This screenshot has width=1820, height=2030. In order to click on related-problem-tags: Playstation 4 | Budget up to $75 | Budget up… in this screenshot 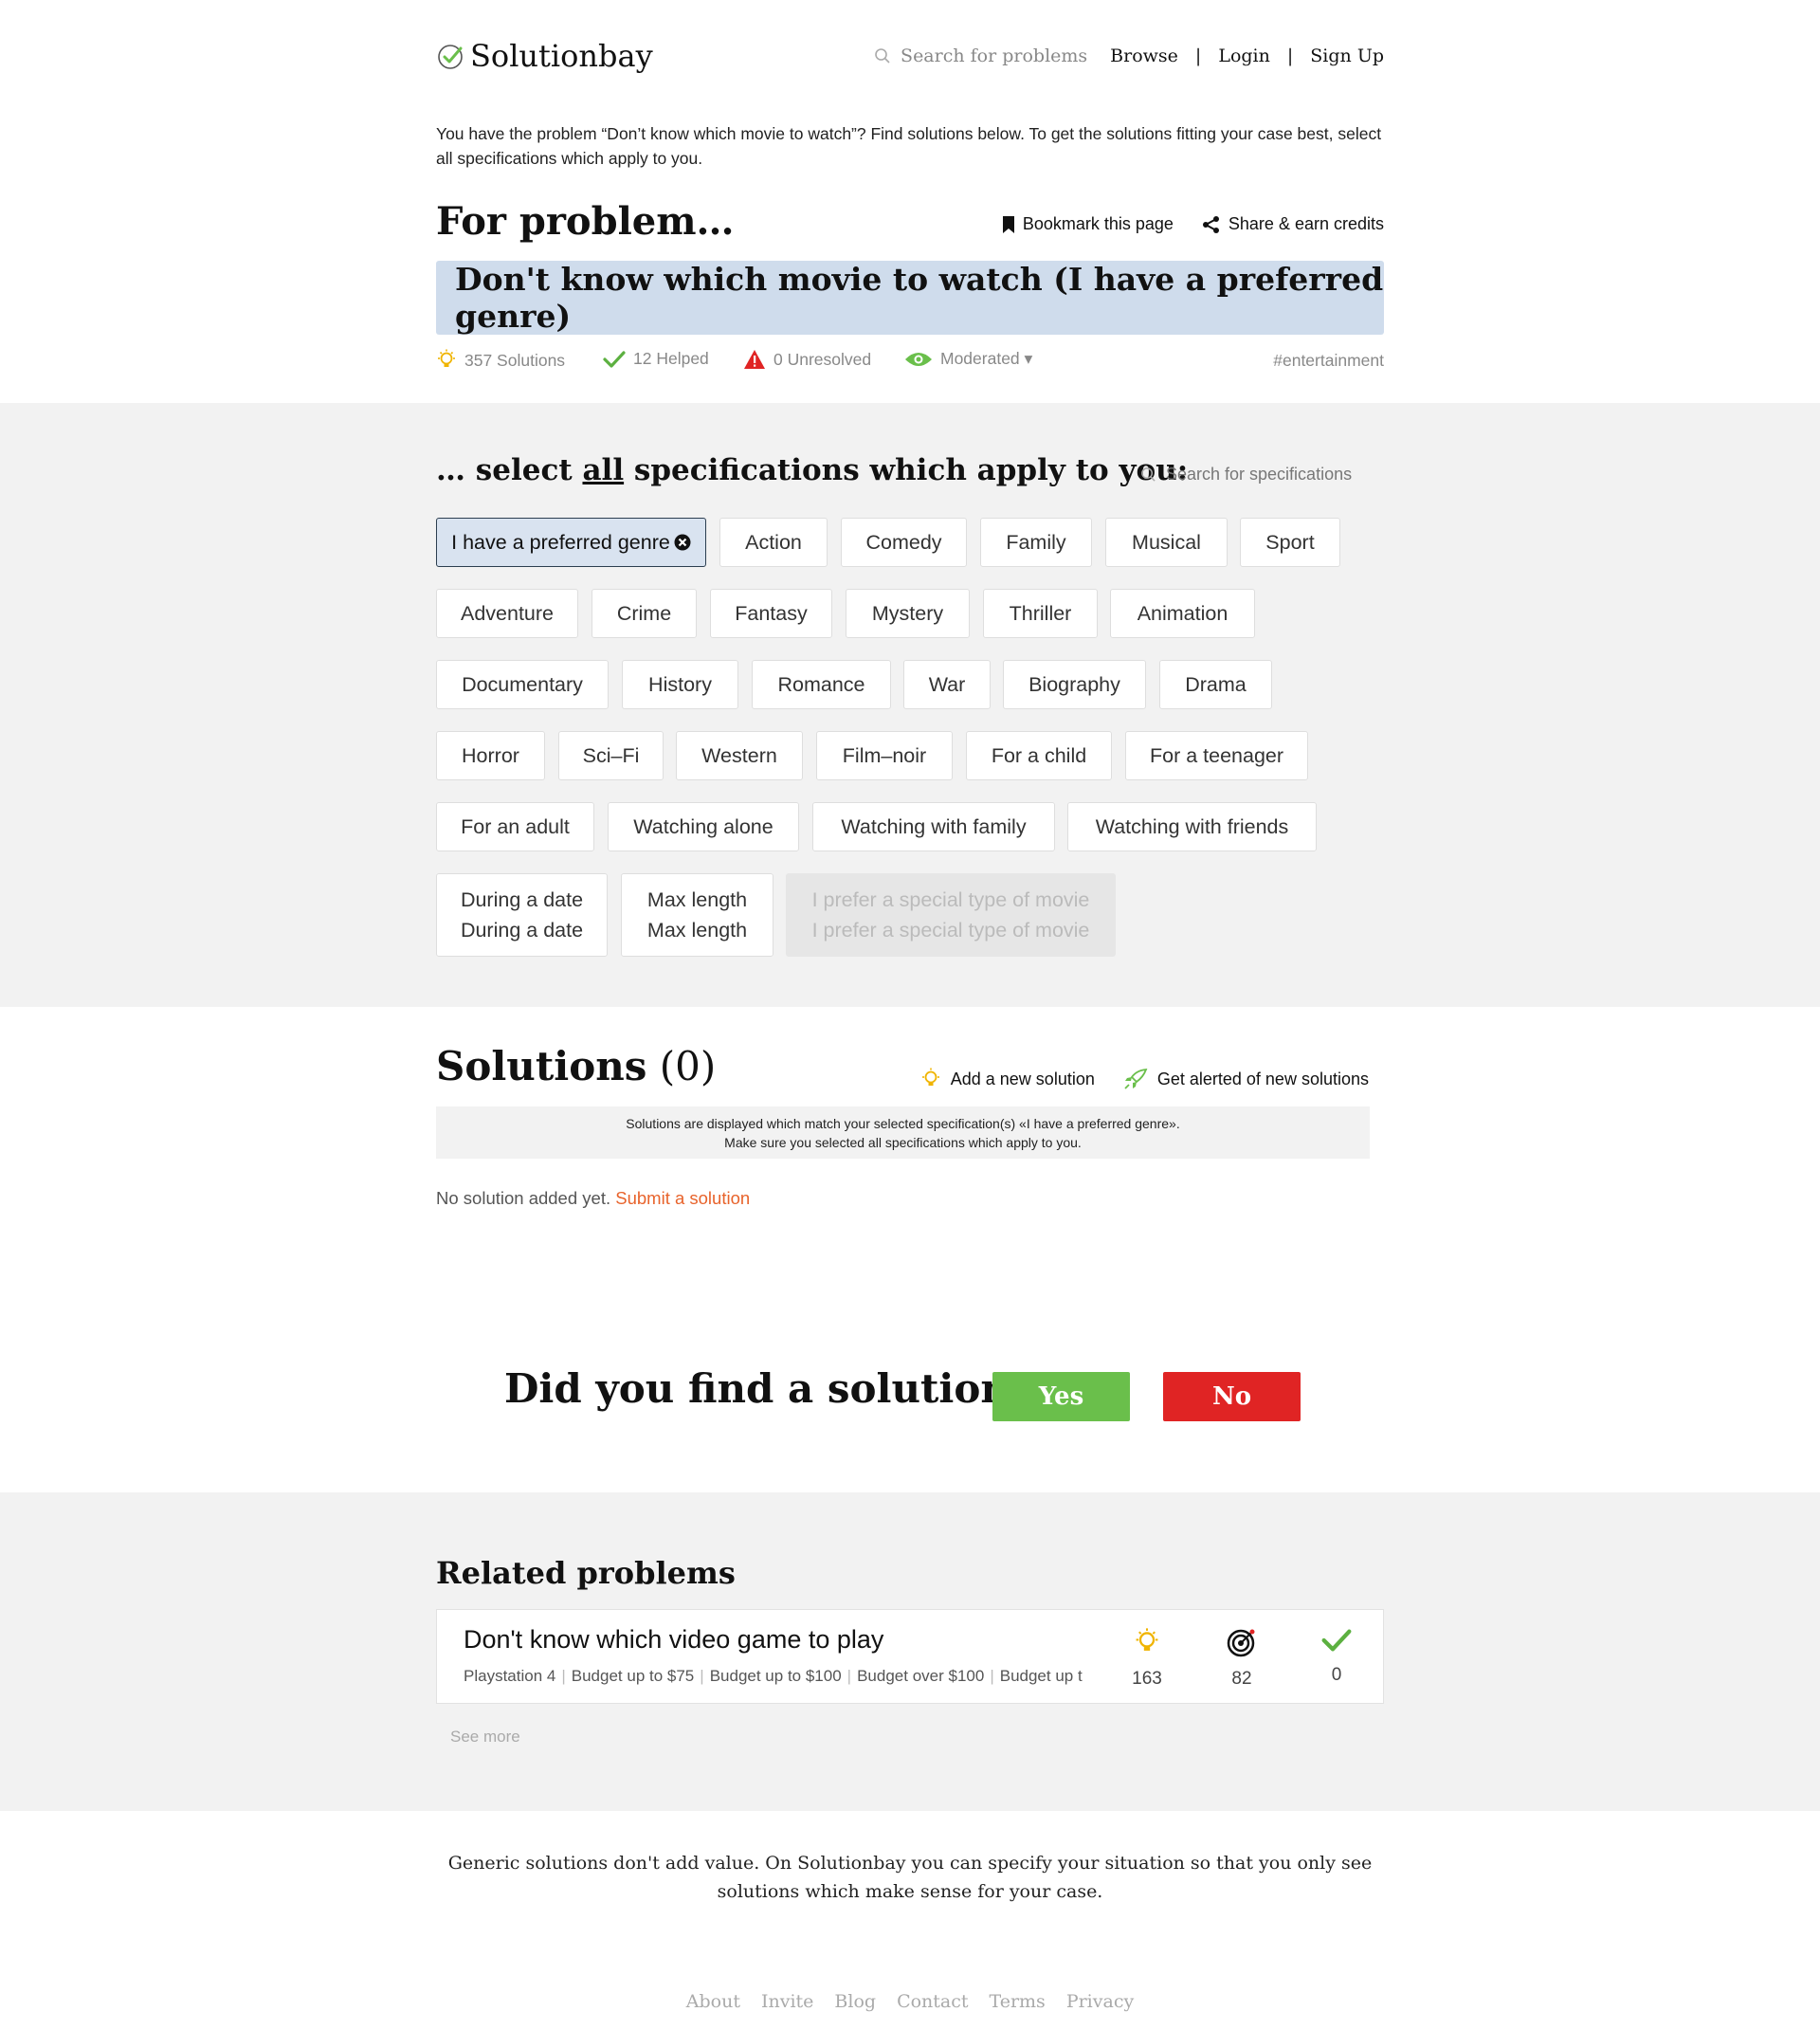, I will do `click(773, 1676)`.